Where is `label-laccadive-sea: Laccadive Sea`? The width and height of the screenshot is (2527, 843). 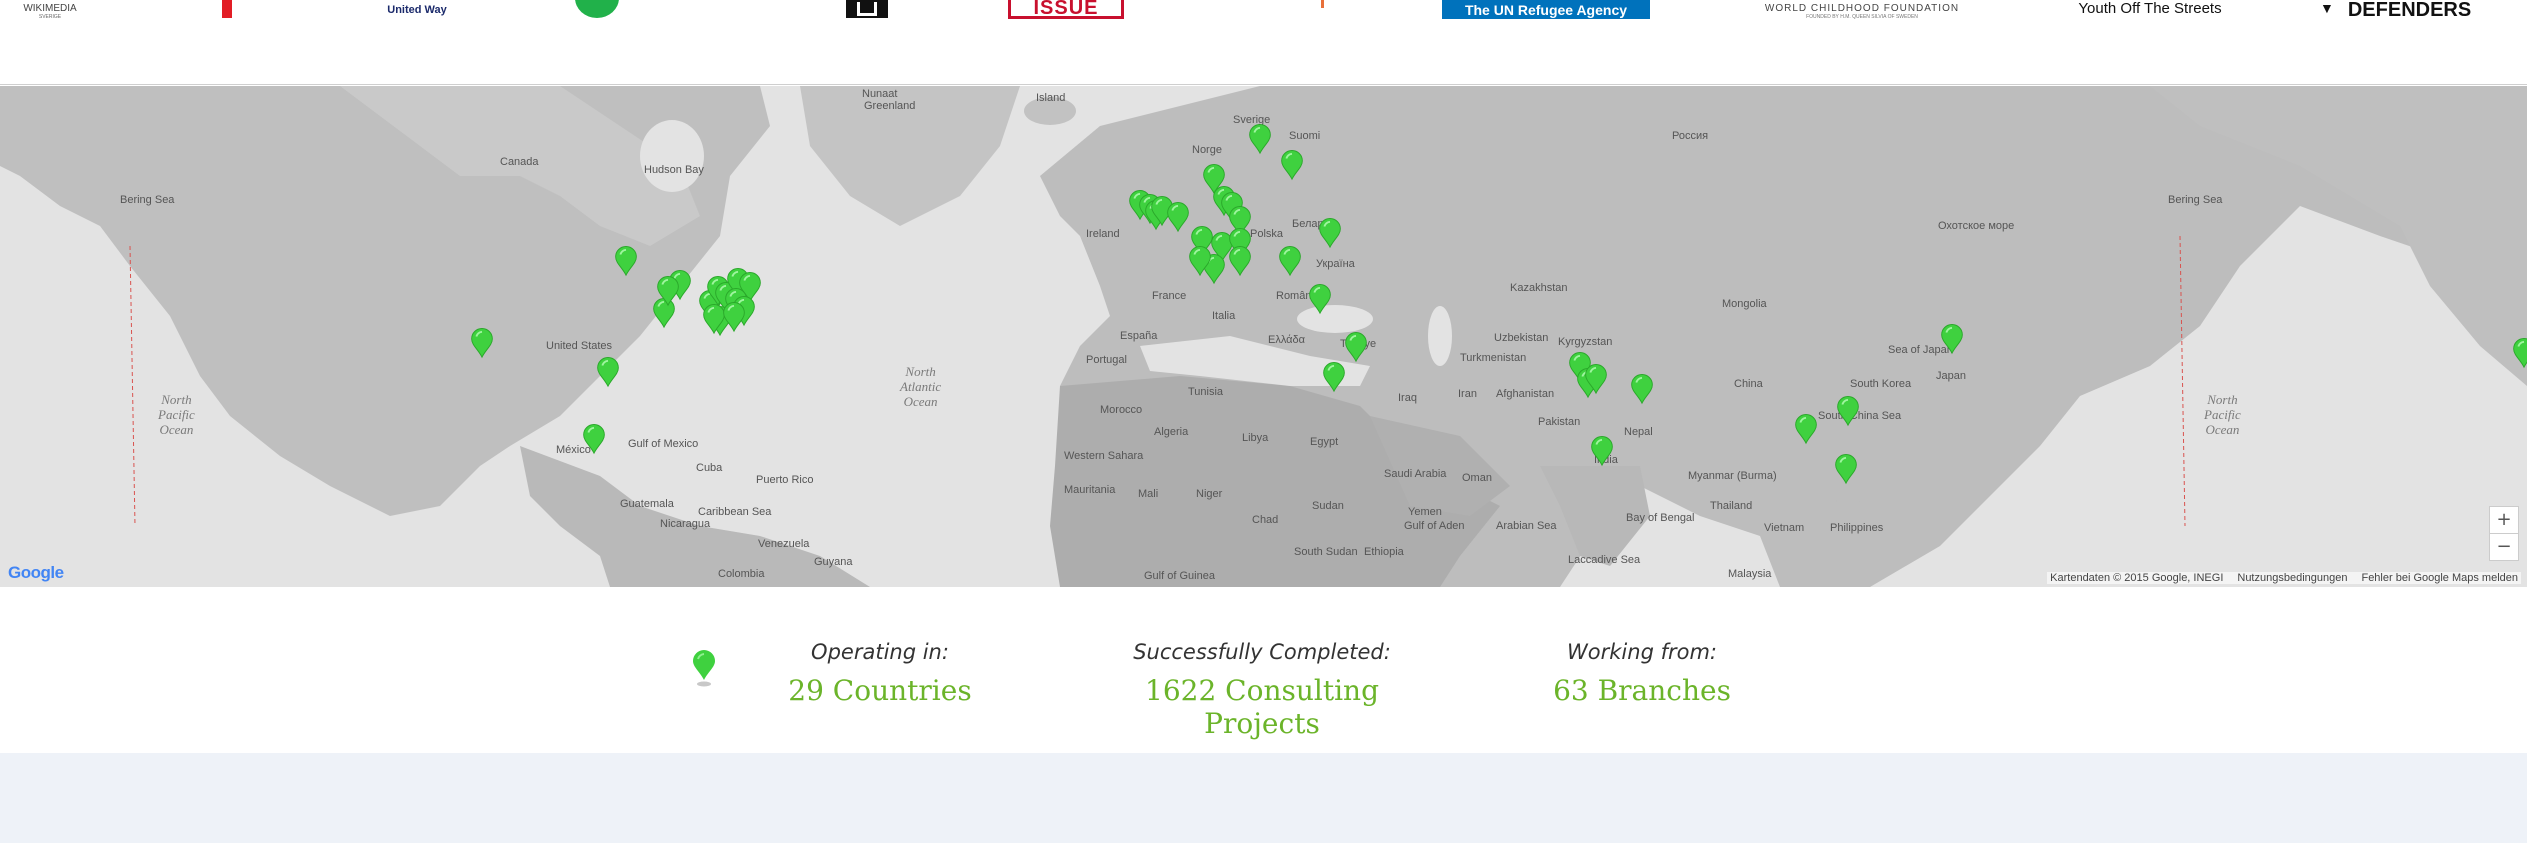 label-laccadive-sea: Laccadive Sea is located at coordinates (1604, 560).